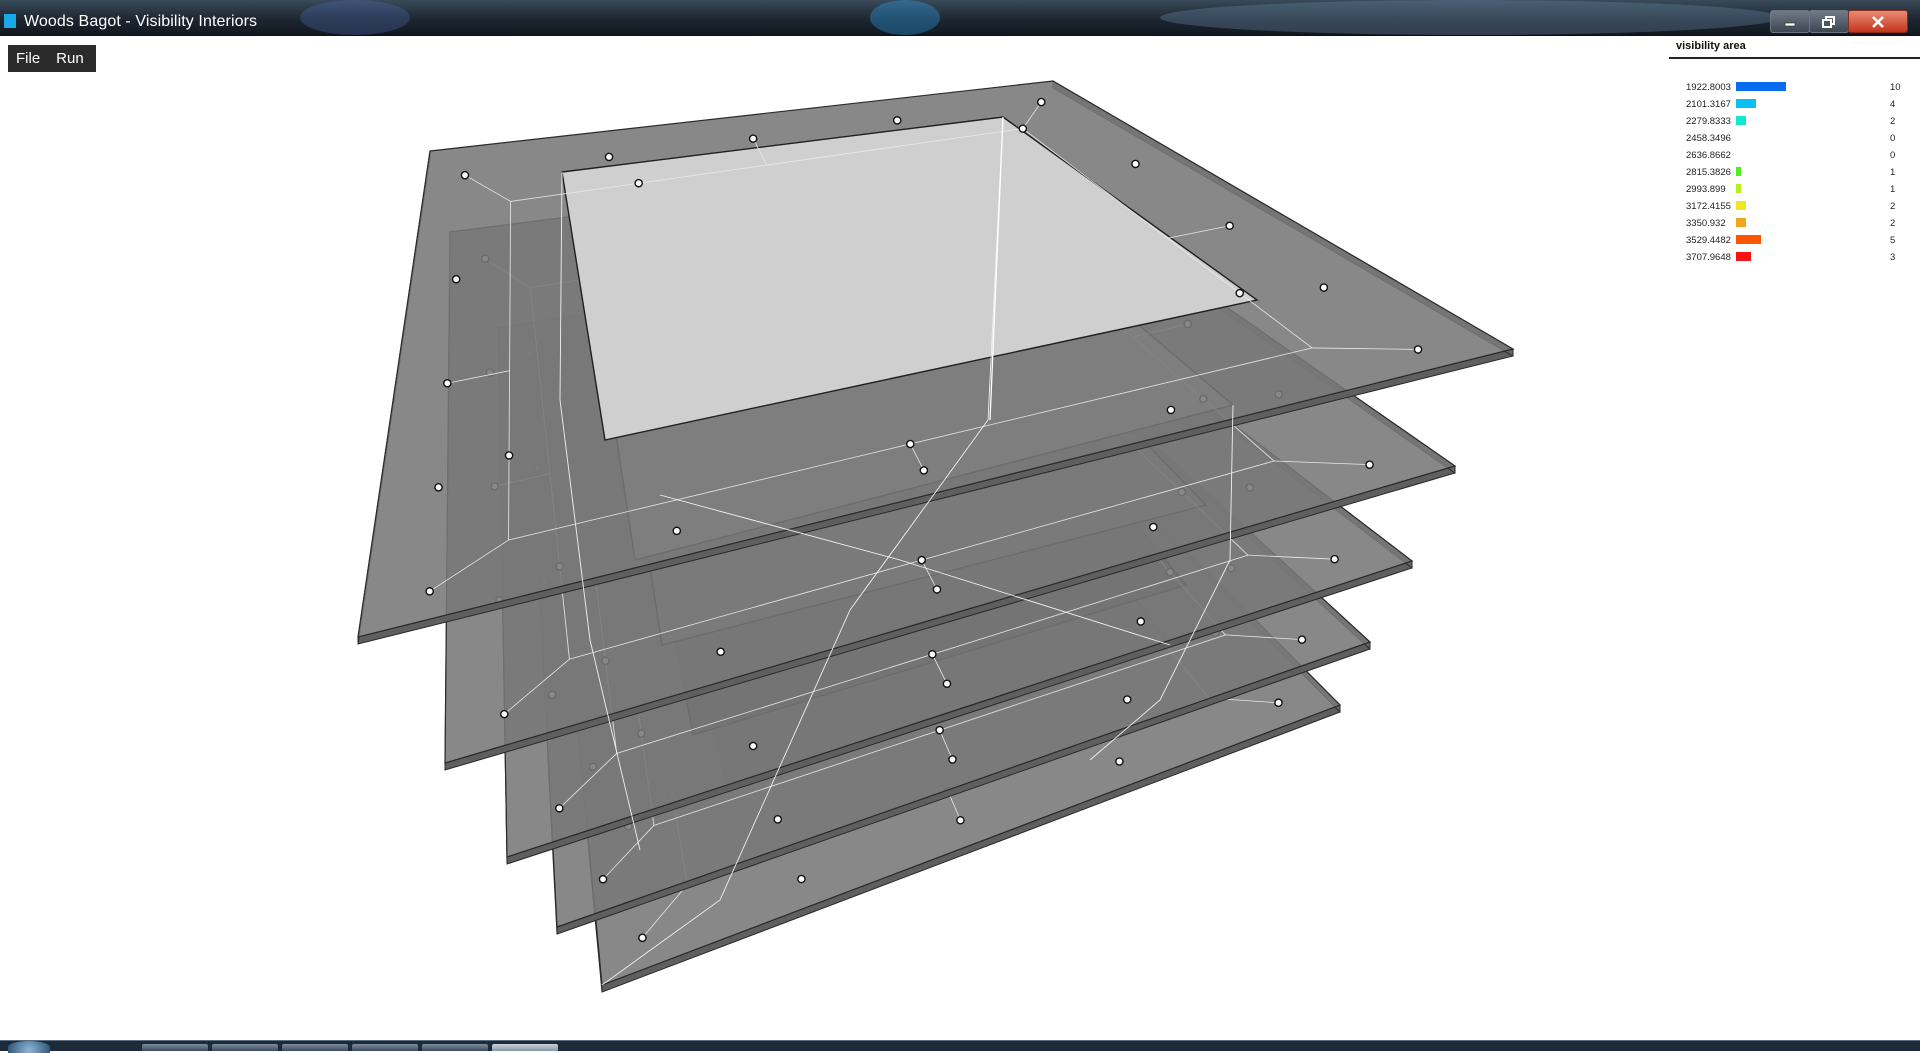  Describe the element at coordinates (1893, 104) in the screenshot. I see `legend-count: 4` at that location.